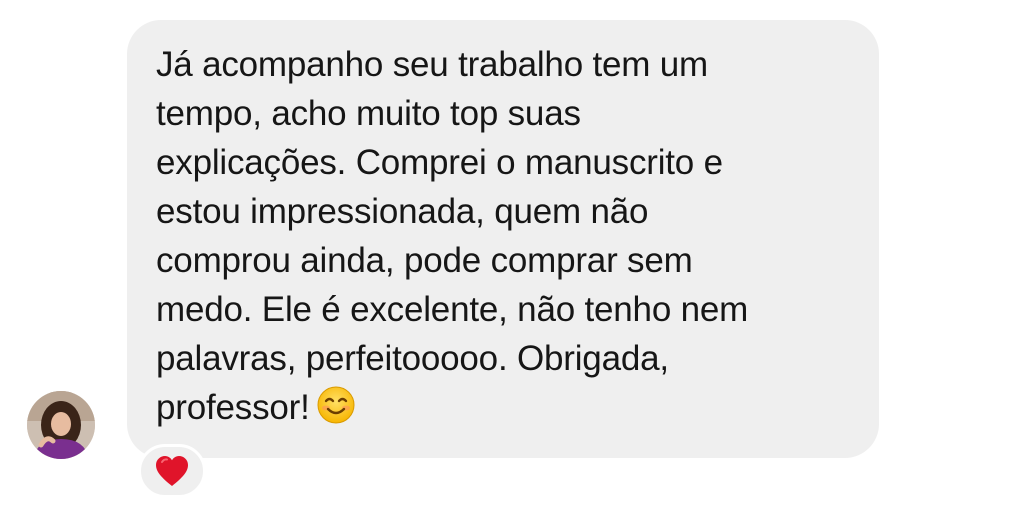  Describe the element at coordinates (424, 260) in the screenshot. I see `message-line: comprou ainda, pode comprar sem` at that location.